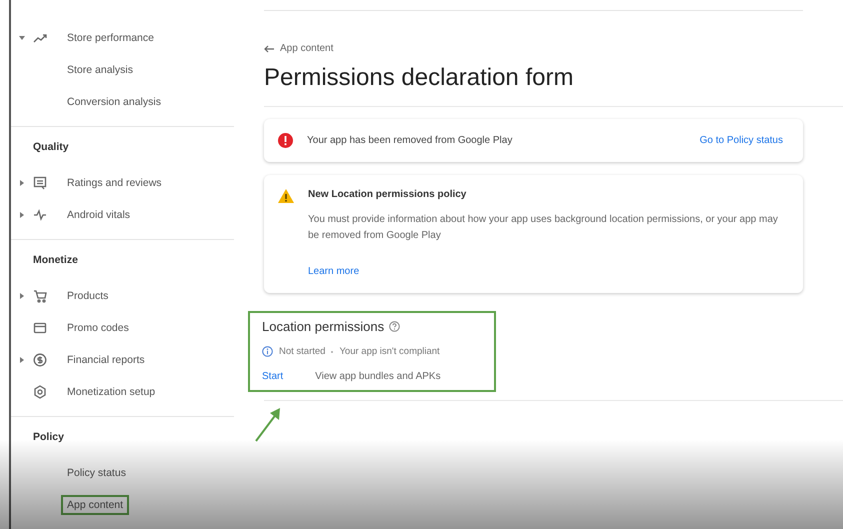 Image resolution: width=843 pixels, height=529 pixels. Describe the element at coordinates (267, 351) in the screenshot. I see `info-icon` at that location.